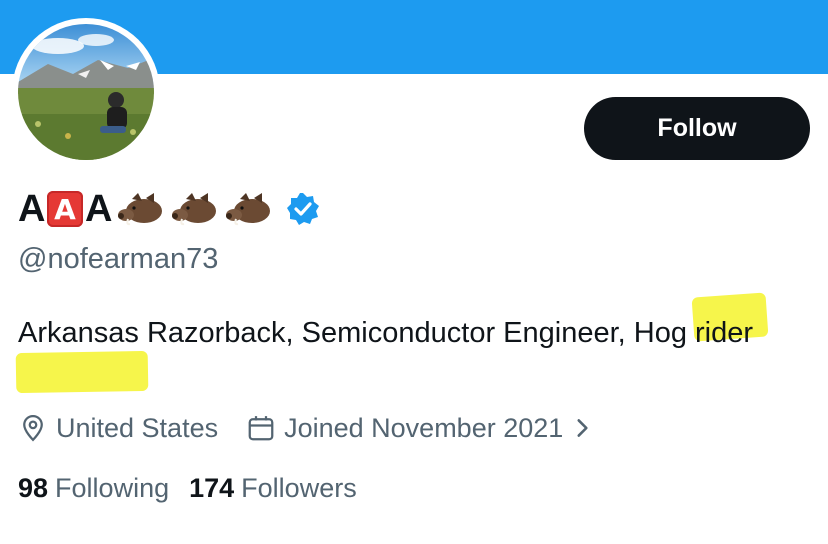  What do you see at coordinates (299, 487) in the screenshot?
I see `followers-label: Followers` at bounding box center [299, 487].